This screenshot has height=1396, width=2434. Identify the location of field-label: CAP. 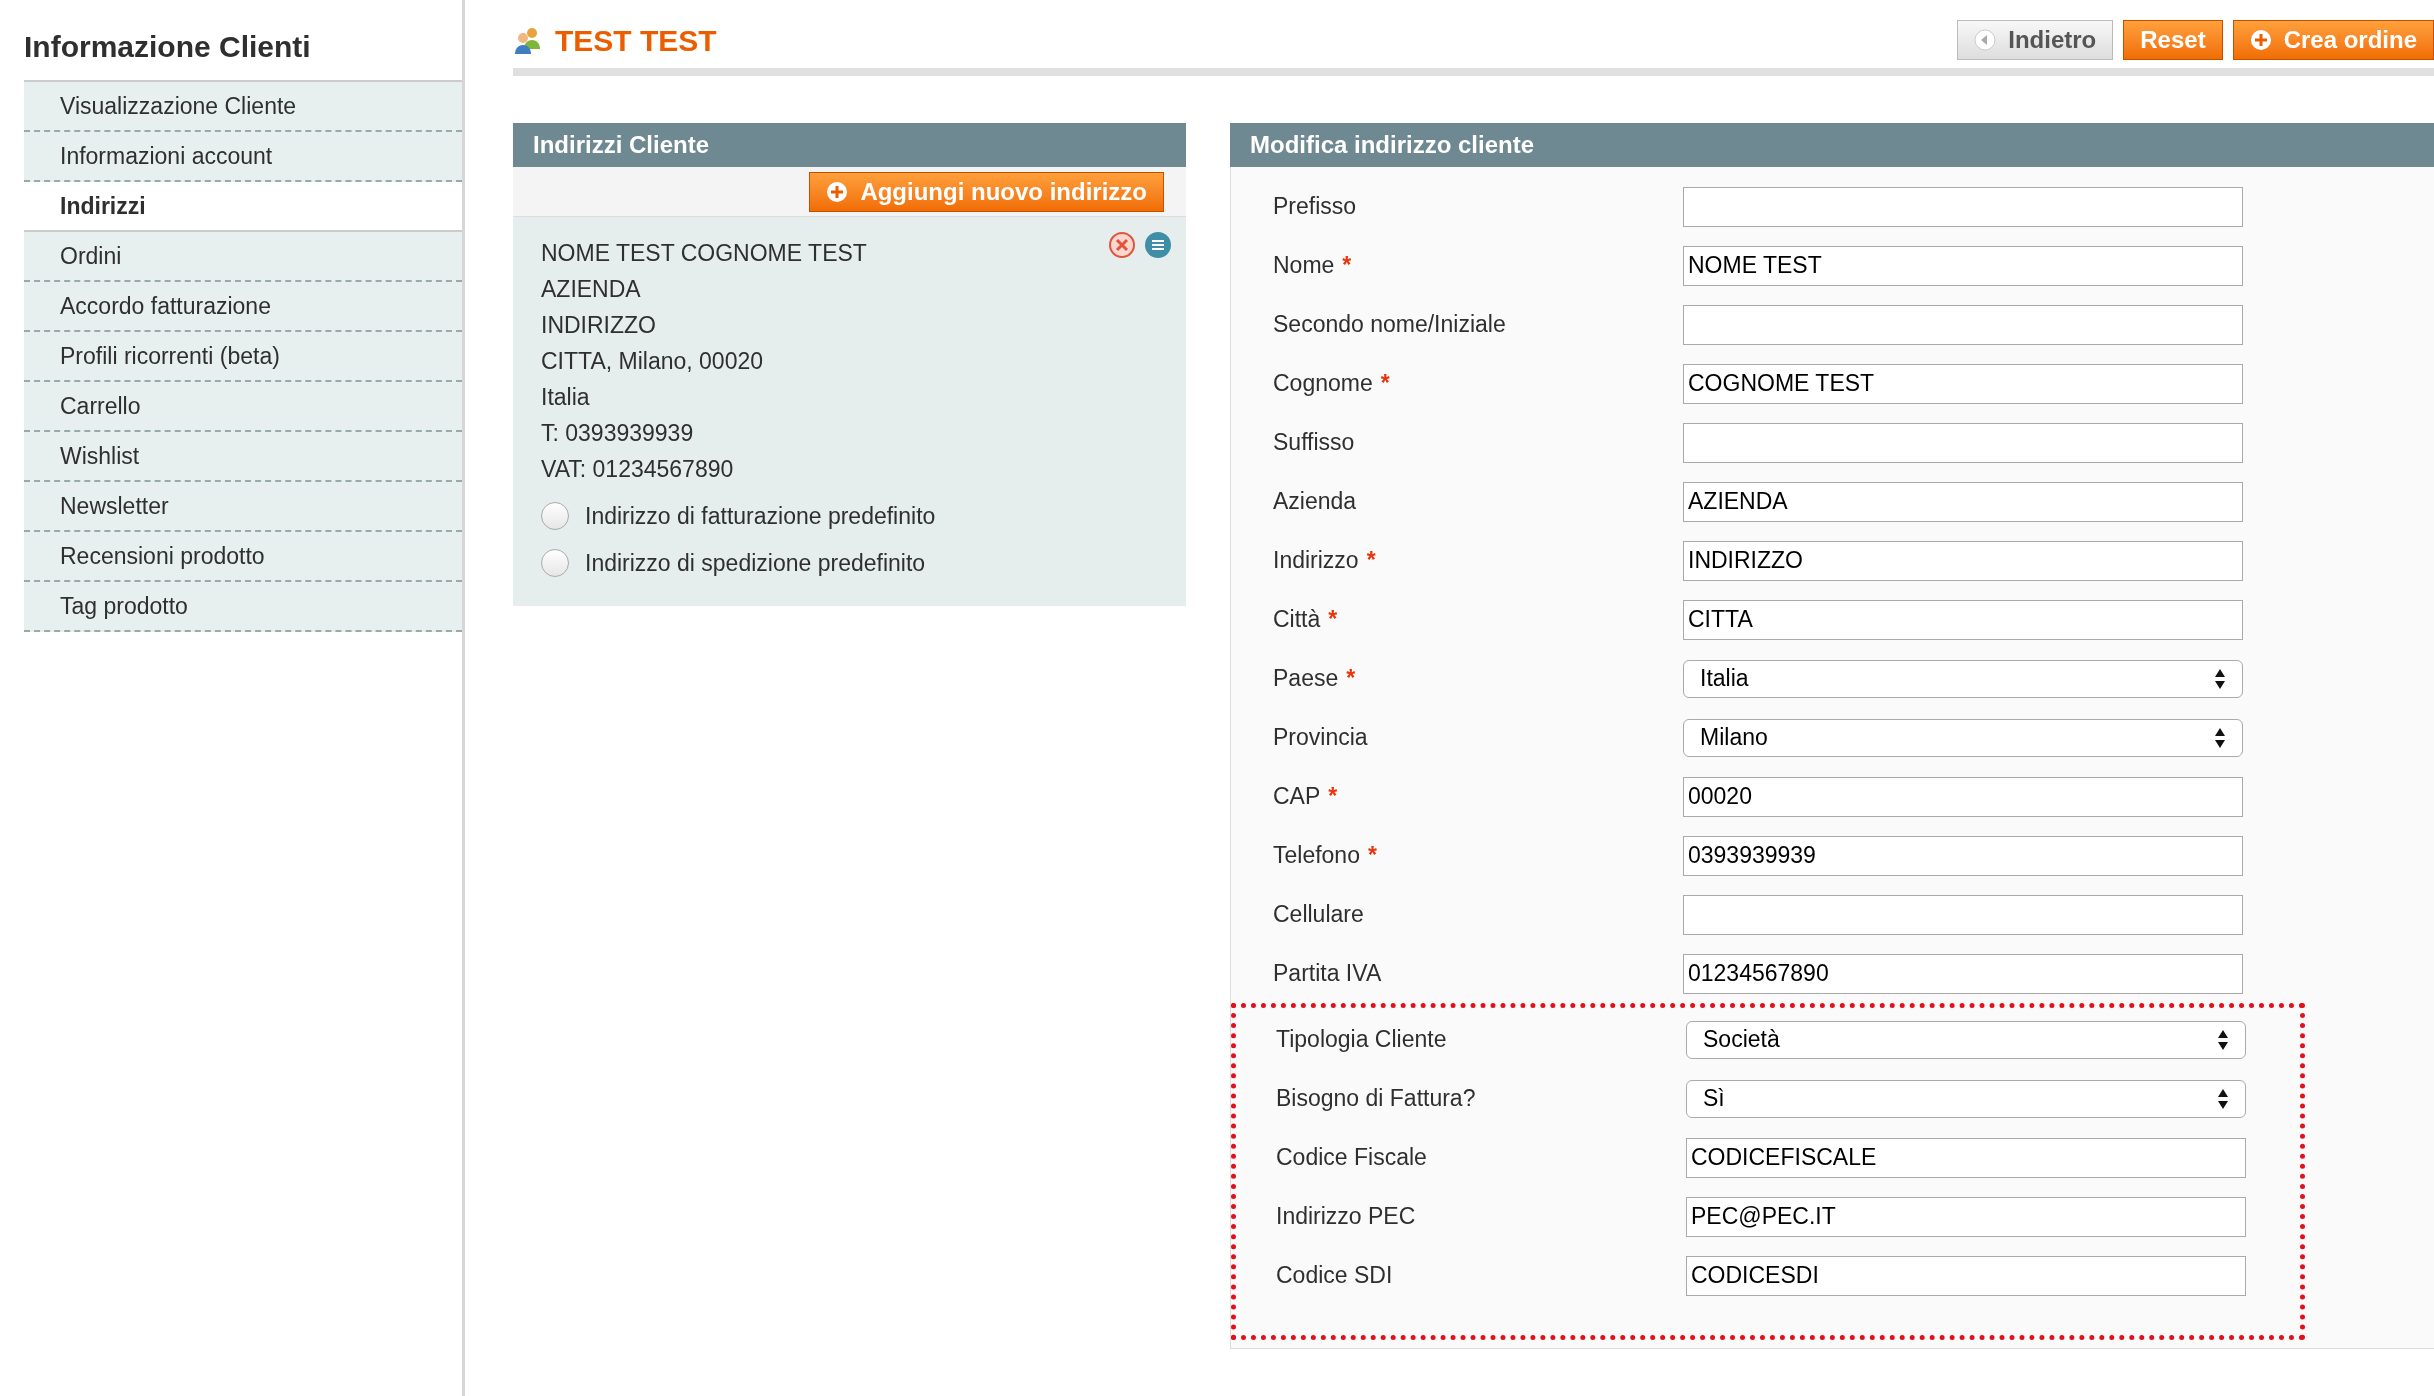
(1297, 797).